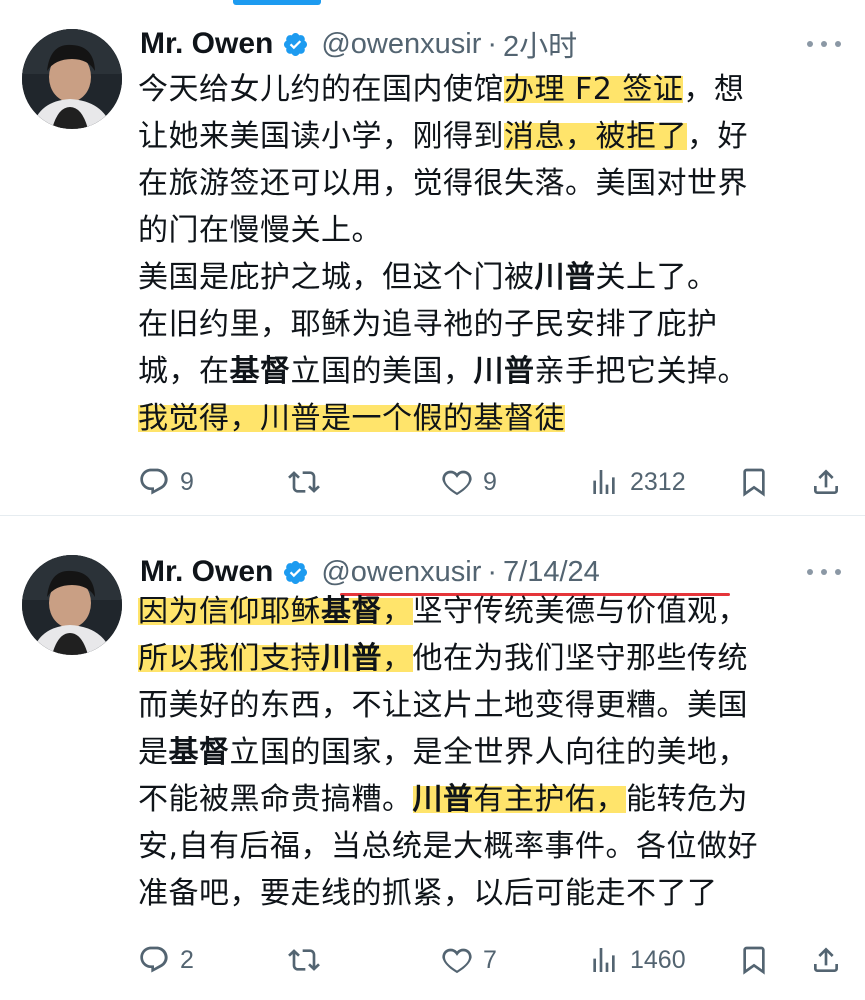 Image resolution: width=865 pixels, height=1000 pixels. Describe the element at coordinates (432, 515) in the screenshot. I see `tweet-divider` at that location.